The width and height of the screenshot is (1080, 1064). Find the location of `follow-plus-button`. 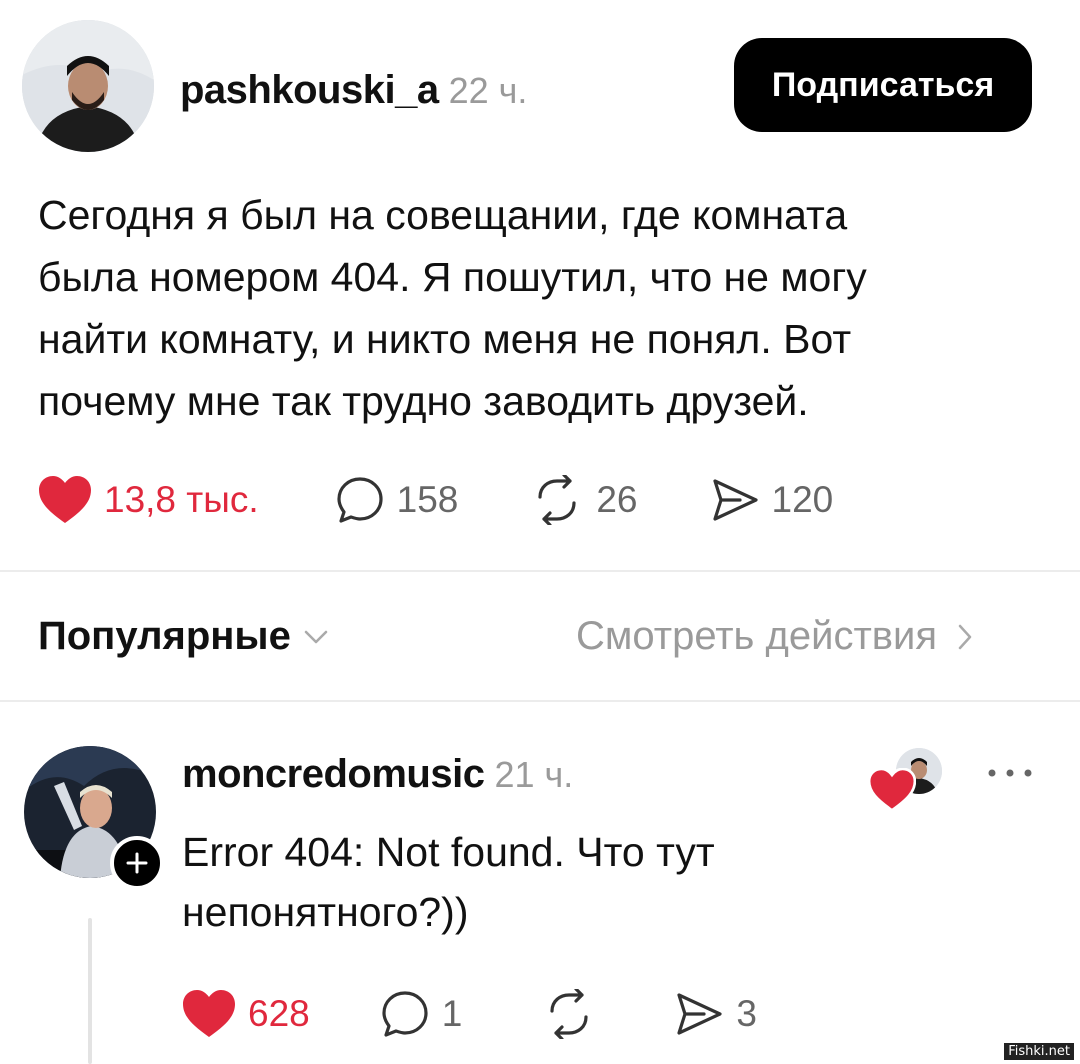

follow-plus-button is located at coordinates (137, 863).